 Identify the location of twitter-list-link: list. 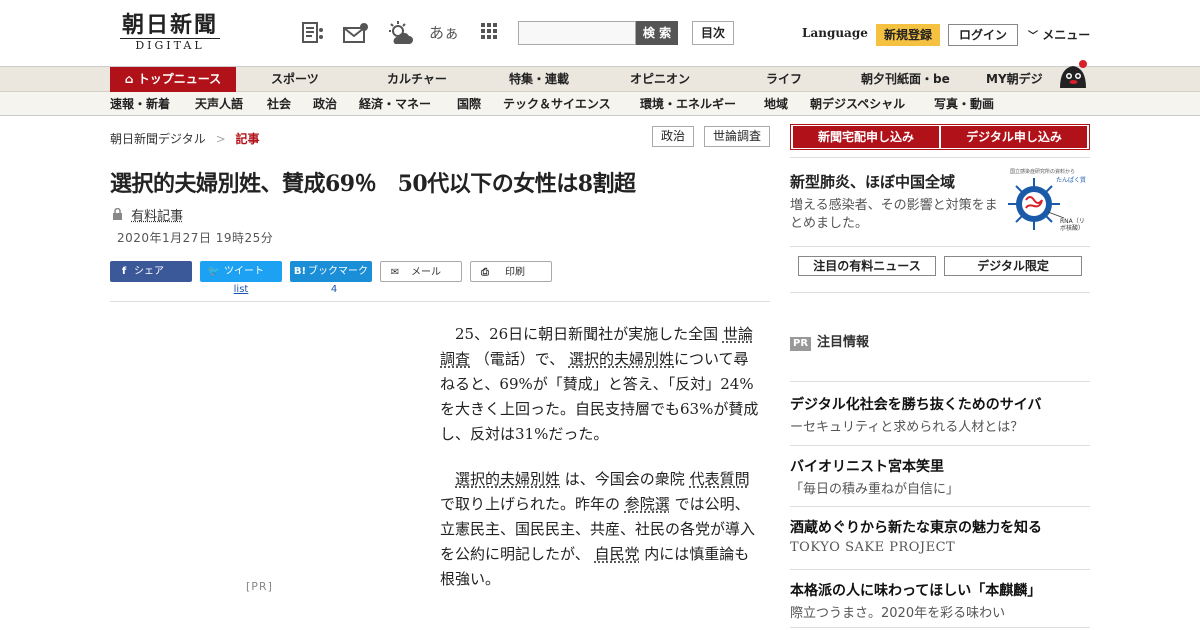
(241, 289).